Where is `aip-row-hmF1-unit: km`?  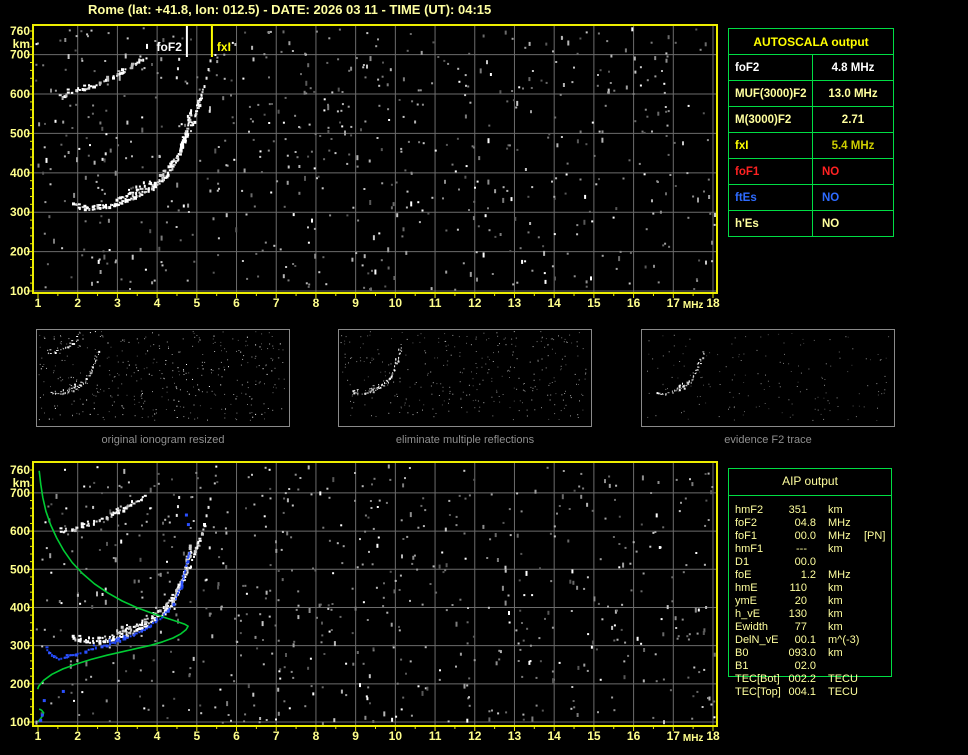
aip-row-hmF1-unit: km is located at coordinates (835, 549).